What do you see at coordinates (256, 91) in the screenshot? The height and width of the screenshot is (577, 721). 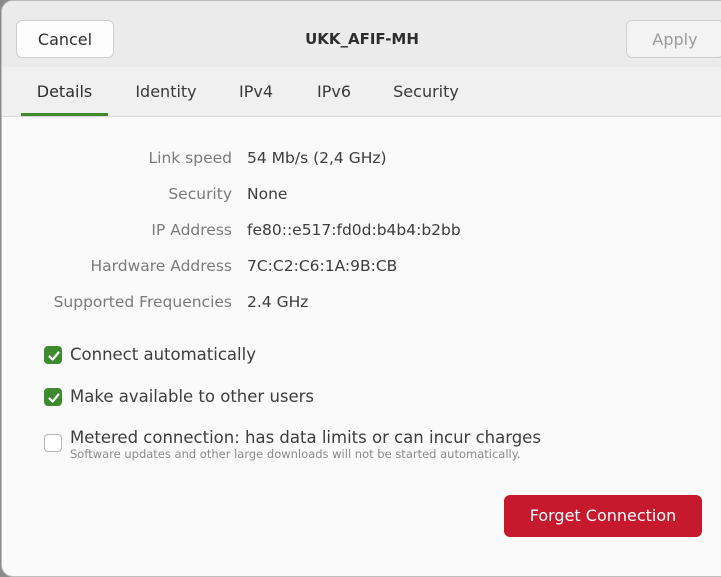 I see `tab-ipv4: IPv4` at bounding box center [256, 91].